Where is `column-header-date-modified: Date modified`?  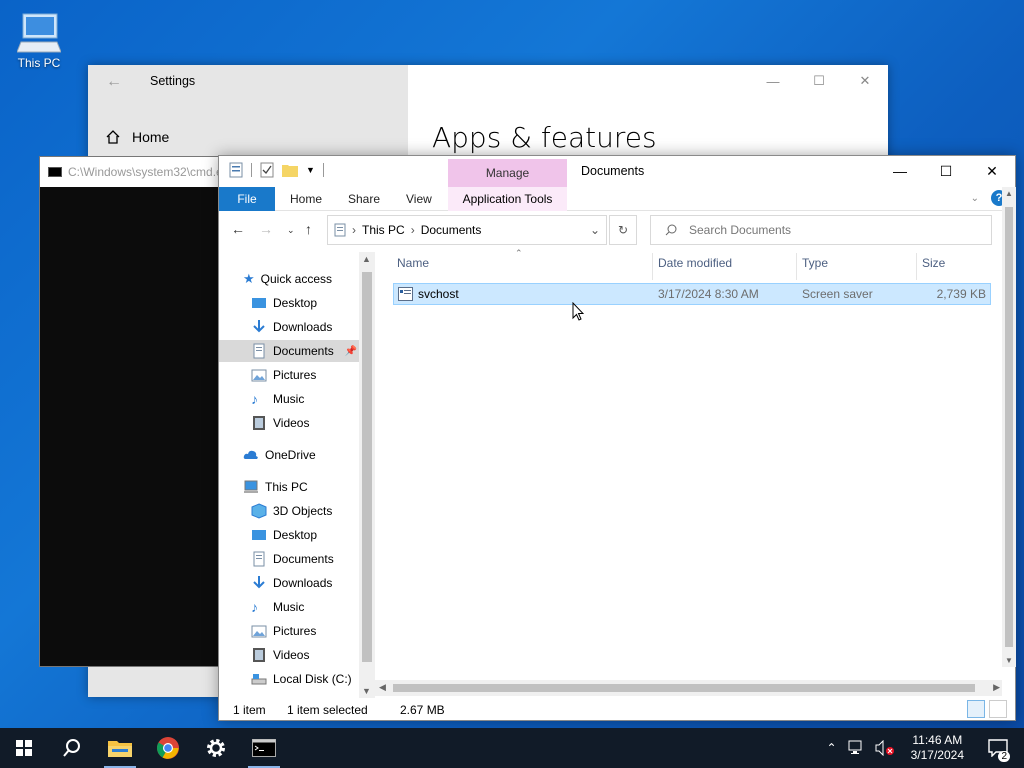 column-header-date-modified: Date modified is located at coordinates (695, 267).